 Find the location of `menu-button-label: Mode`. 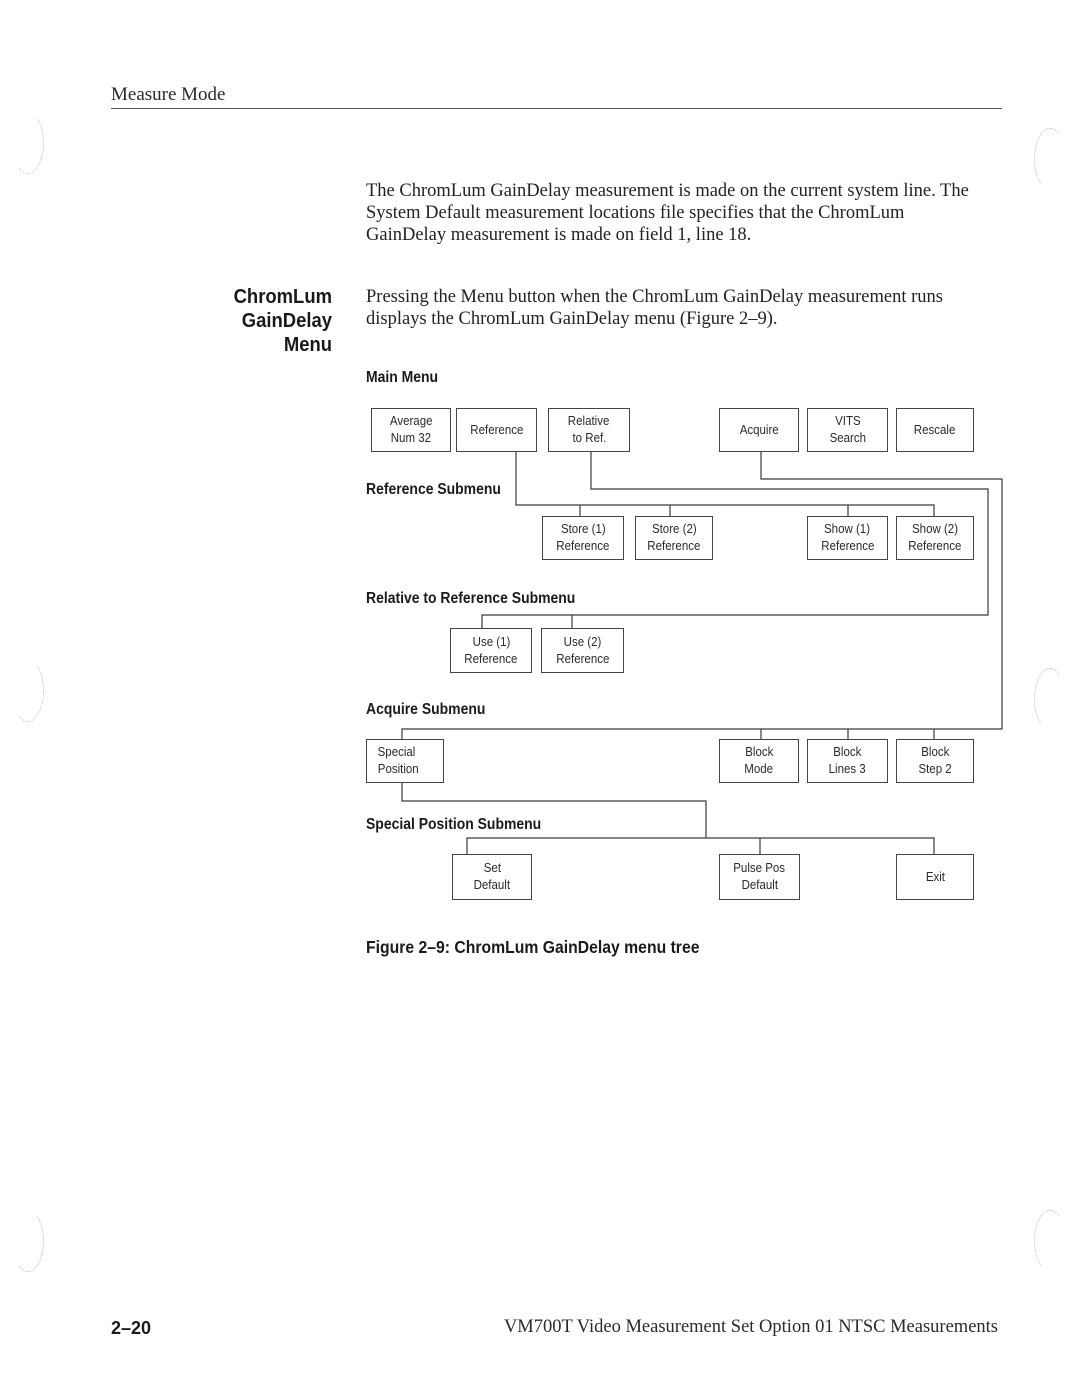

menu-button-label: Mode is located at coordinates (759, 769).